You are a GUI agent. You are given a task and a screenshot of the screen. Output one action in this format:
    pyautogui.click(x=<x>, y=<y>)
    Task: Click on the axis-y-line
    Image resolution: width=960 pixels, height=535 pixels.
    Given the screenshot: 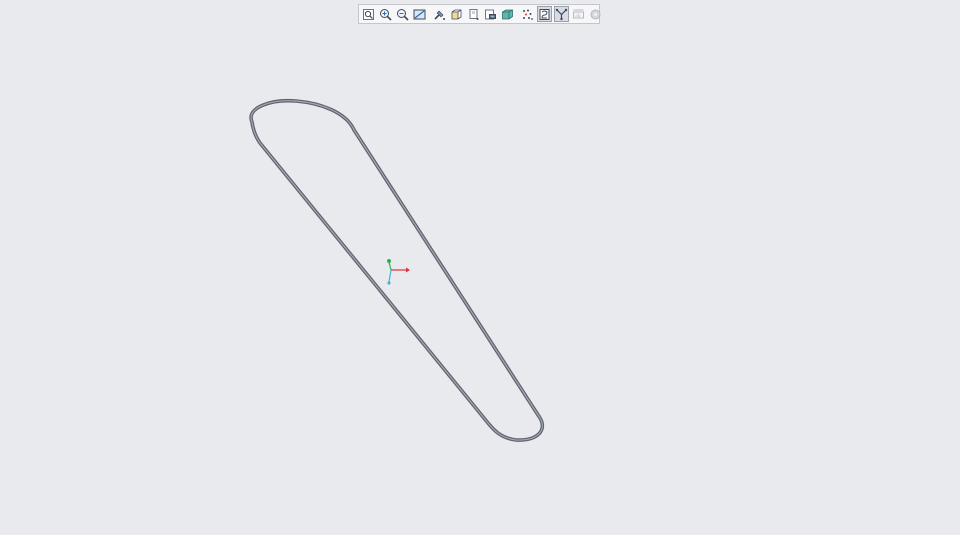 What is the action you would take?
    pyautogui.click(x=390, y=266)
    